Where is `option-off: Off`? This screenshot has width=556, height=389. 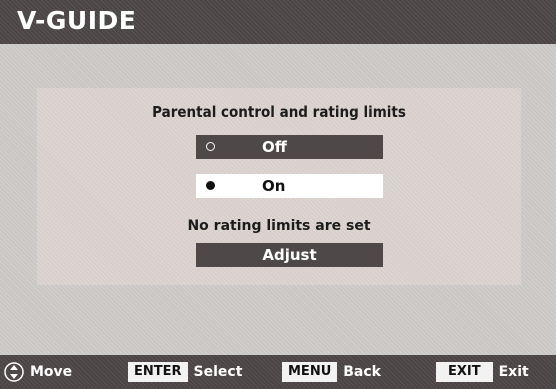
option-off: Off is located at coordinates (289, 147).